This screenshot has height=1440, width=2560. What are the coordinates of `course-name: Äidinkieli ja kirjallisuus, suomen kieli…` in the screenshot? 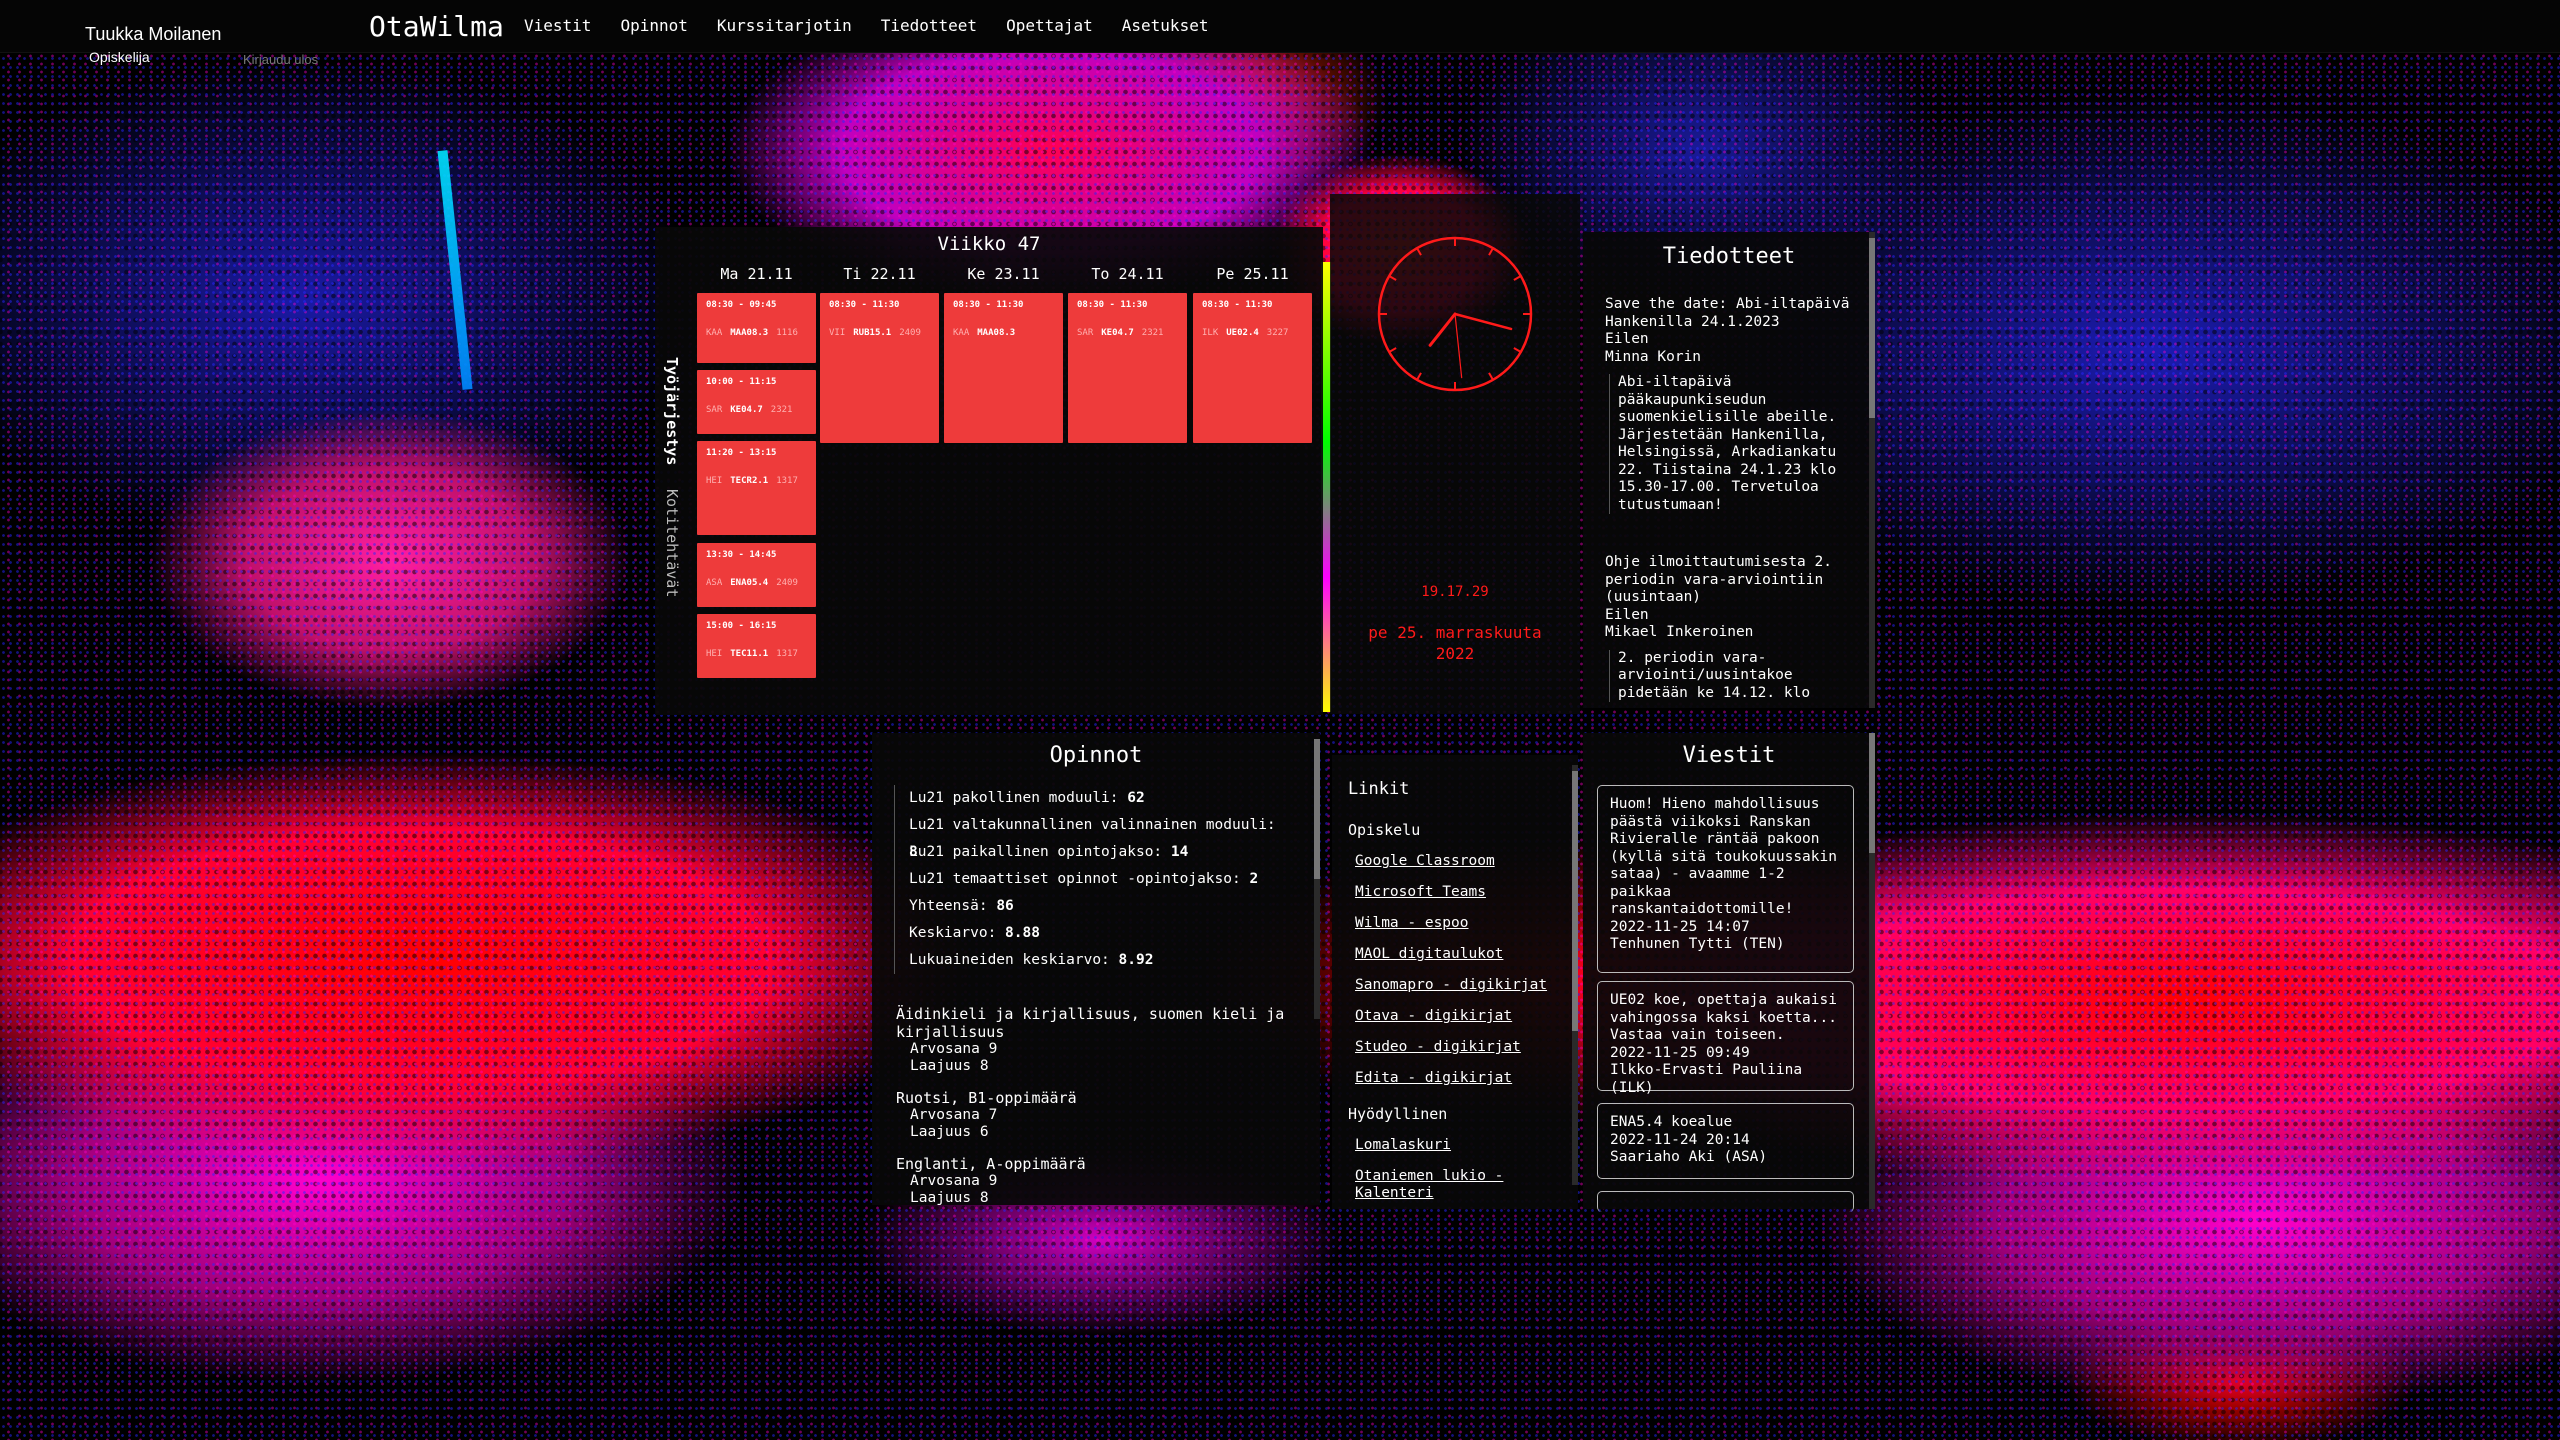 It's located at (1096, 1023).